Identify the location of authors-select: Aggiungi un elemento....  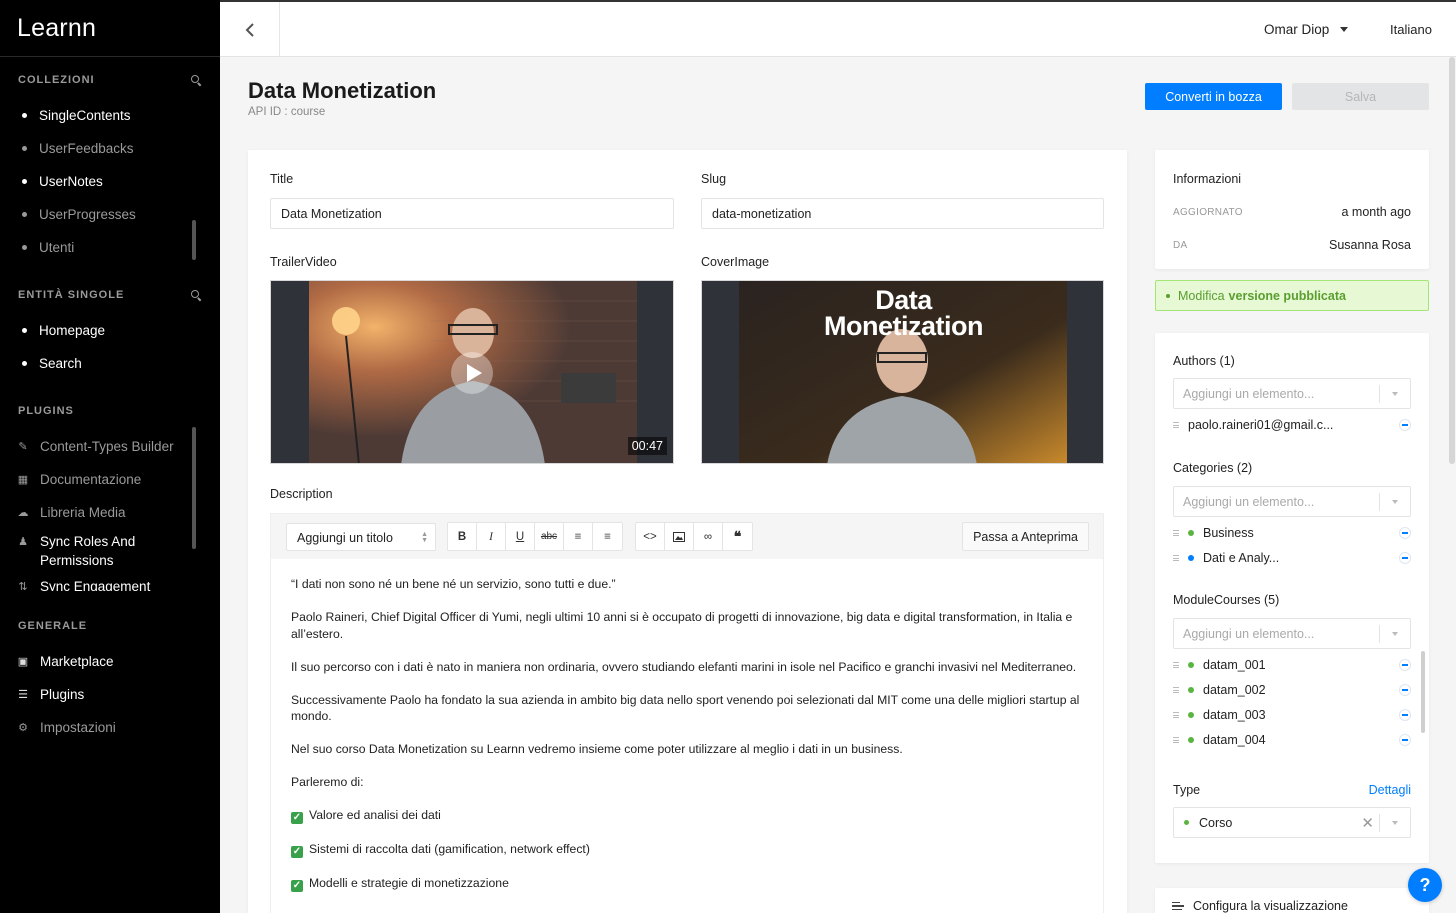
(1292, 393).